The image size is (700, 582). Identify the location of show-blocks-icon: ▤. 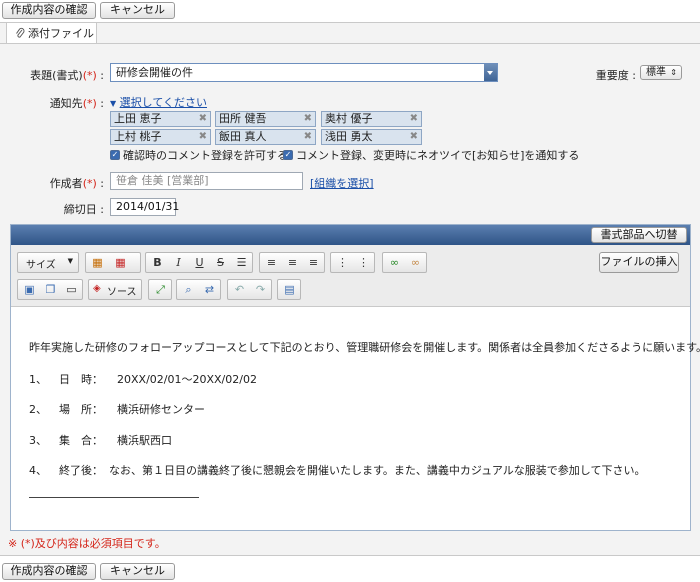
(289, 289).